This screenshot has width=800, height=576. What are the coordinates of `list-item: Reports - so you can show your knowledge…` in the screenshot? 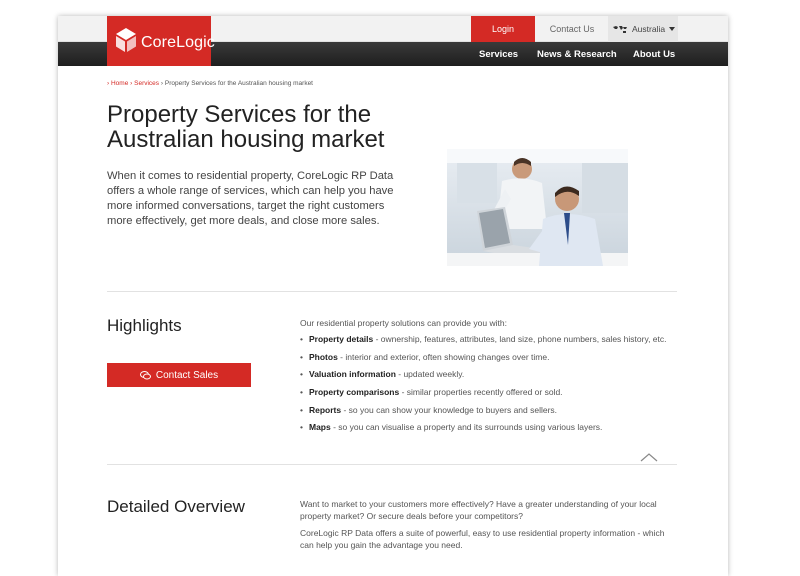 It's located at (490, 410).